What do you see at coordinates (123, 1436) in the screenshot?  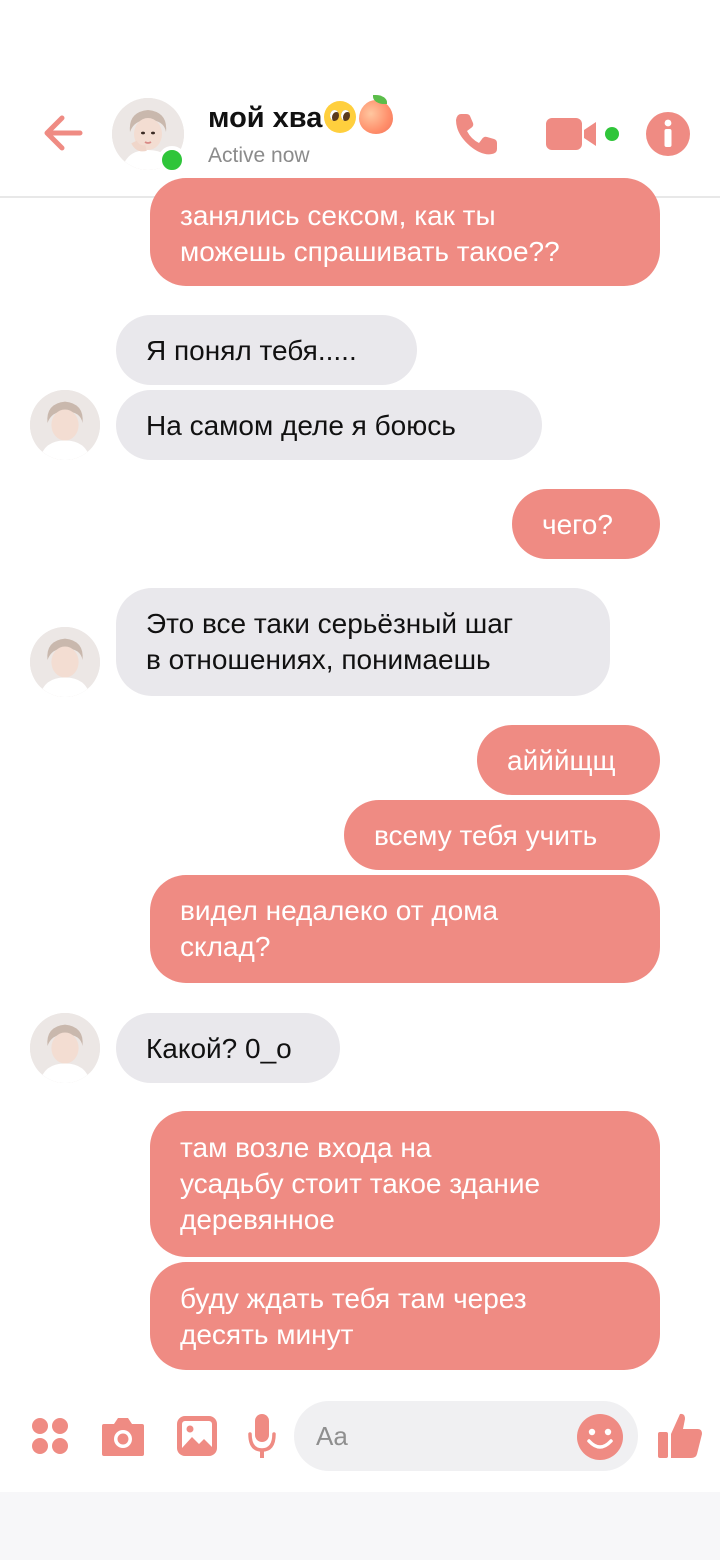 I see `camera-icon` at bounding box center [123, 1436].